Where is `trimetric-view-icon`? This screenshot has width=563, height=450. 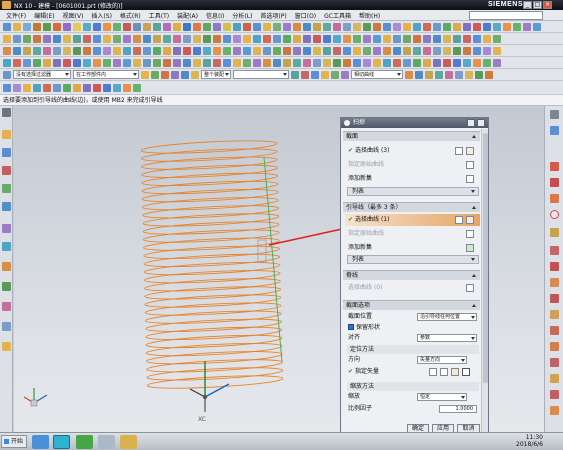
trimetric-view-icon is located at coordinates (167, 38).